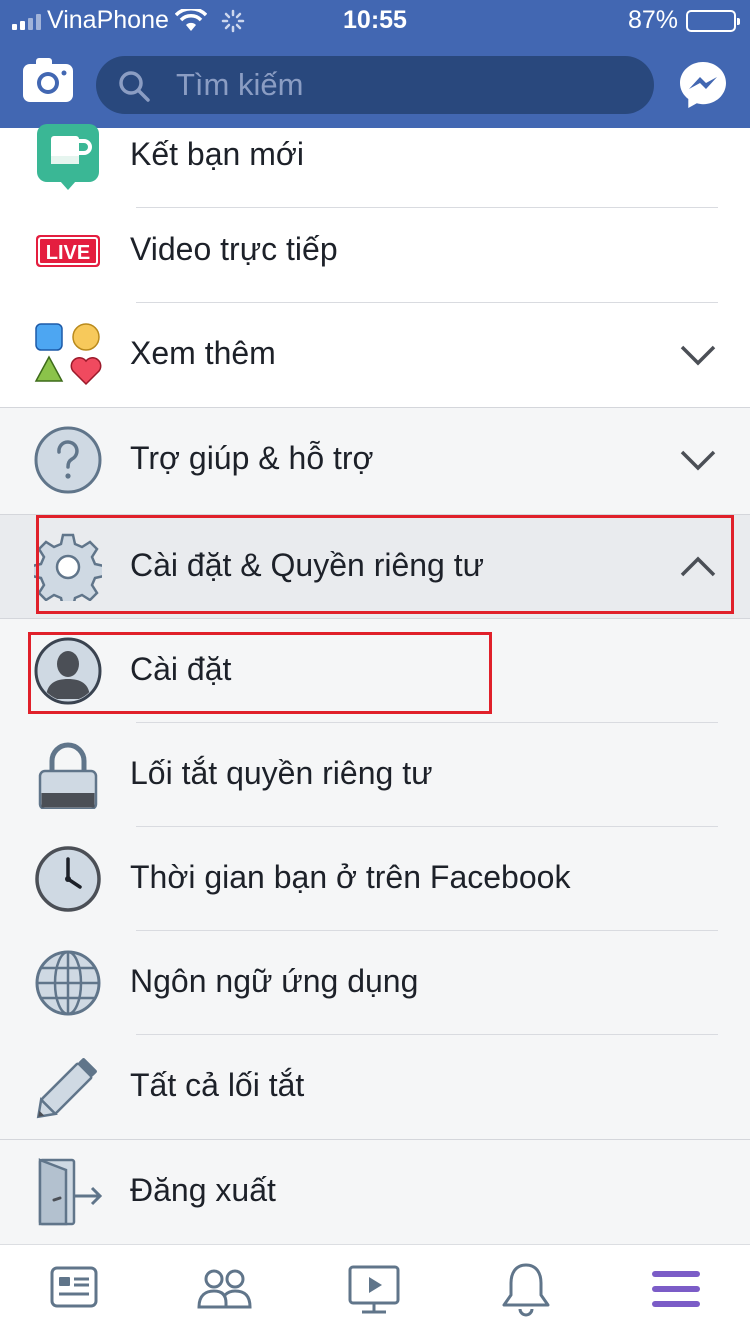 The image size is (750, 1334). What do you see at coordinates (68, 157) in the screenshot?
I see `find-friends-icon` at bounding box center [68, 157].